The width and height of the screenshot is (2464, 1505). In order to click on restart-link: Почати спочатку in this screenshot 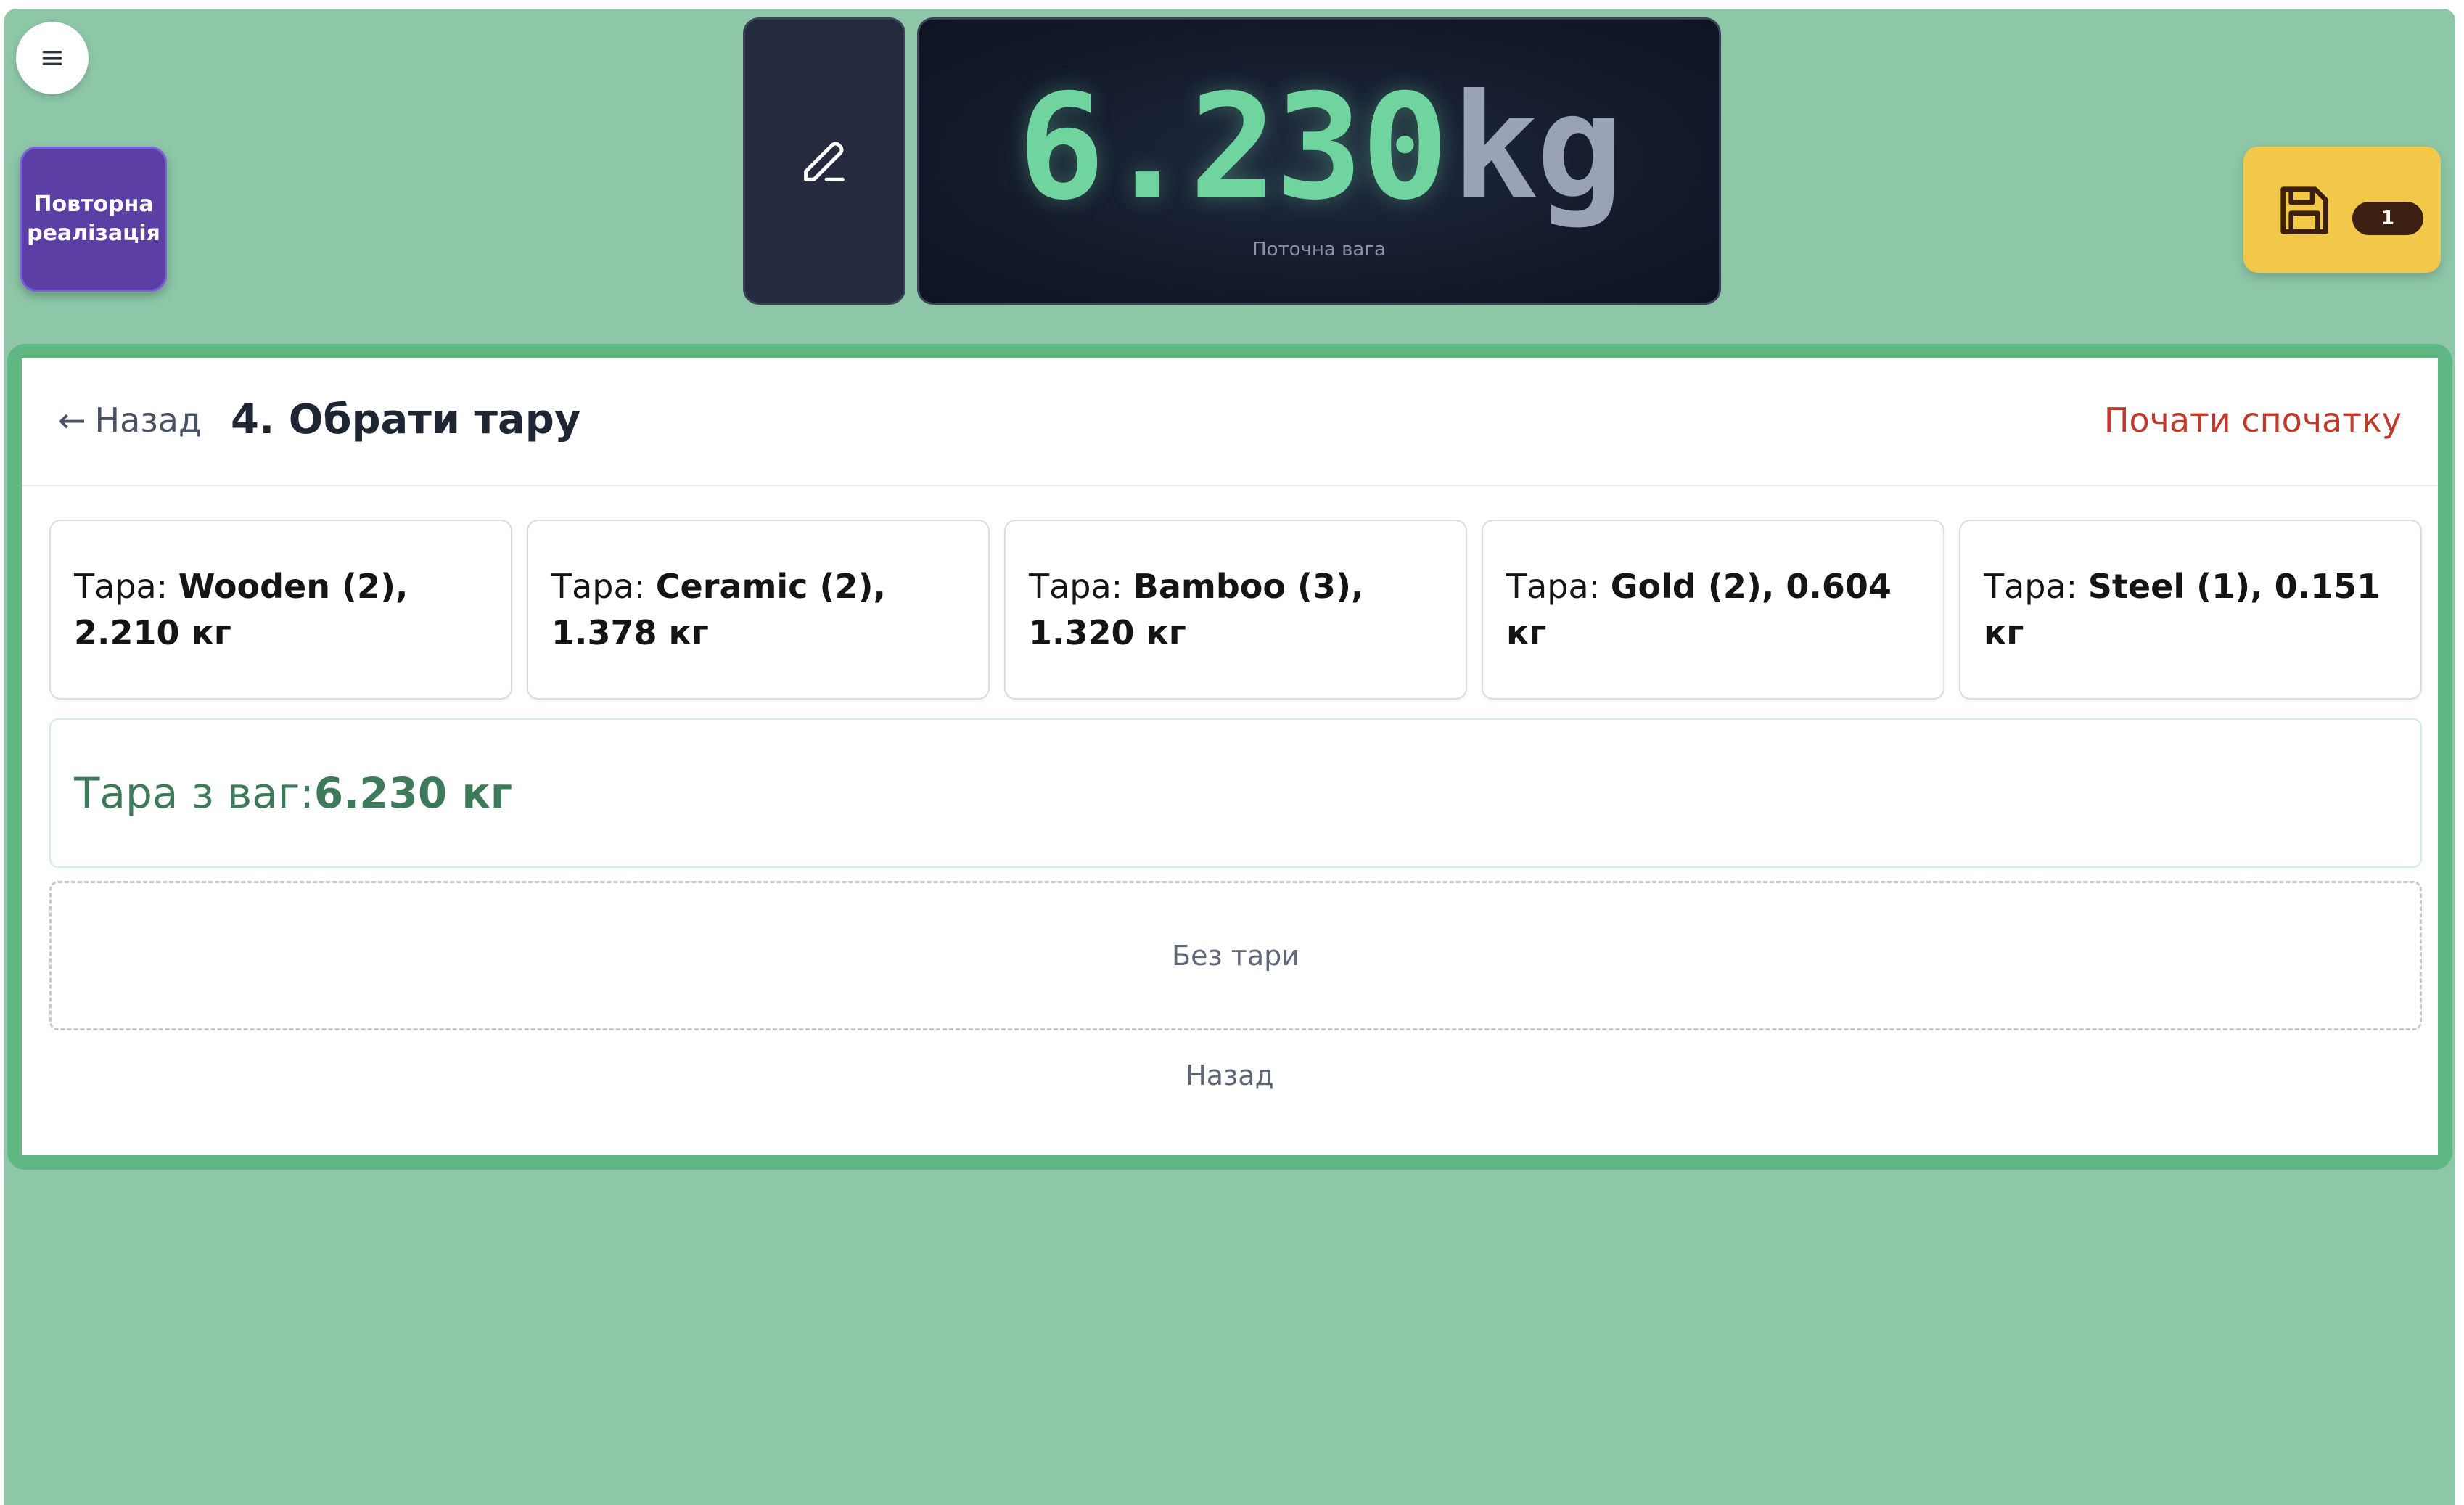, I will do `click(2253, 421)`.